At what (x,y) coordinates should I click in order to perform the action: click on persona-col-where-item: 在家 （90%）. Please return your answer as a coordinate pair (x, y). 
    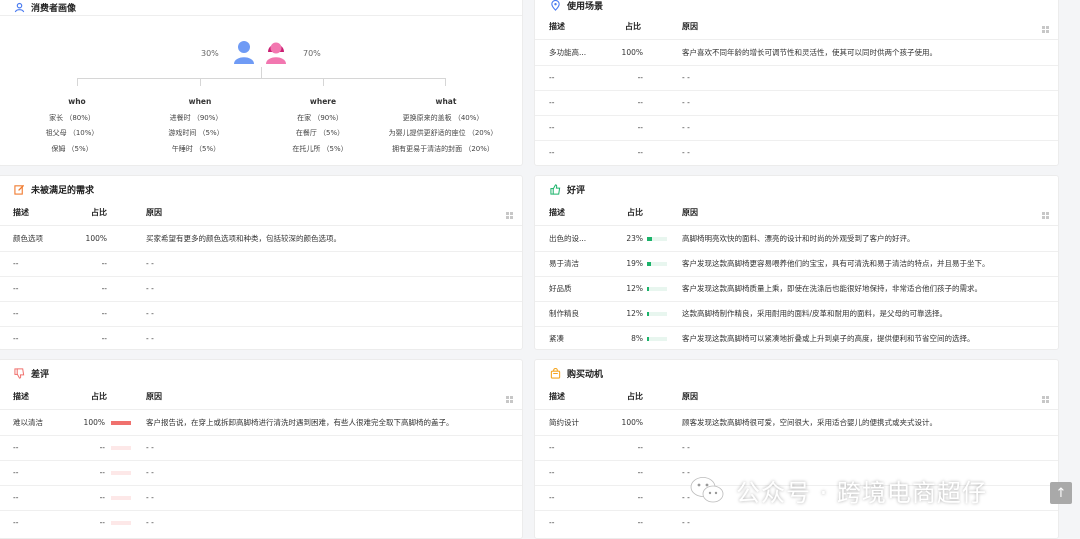
    Looking at the image, I should click on (320, 118).